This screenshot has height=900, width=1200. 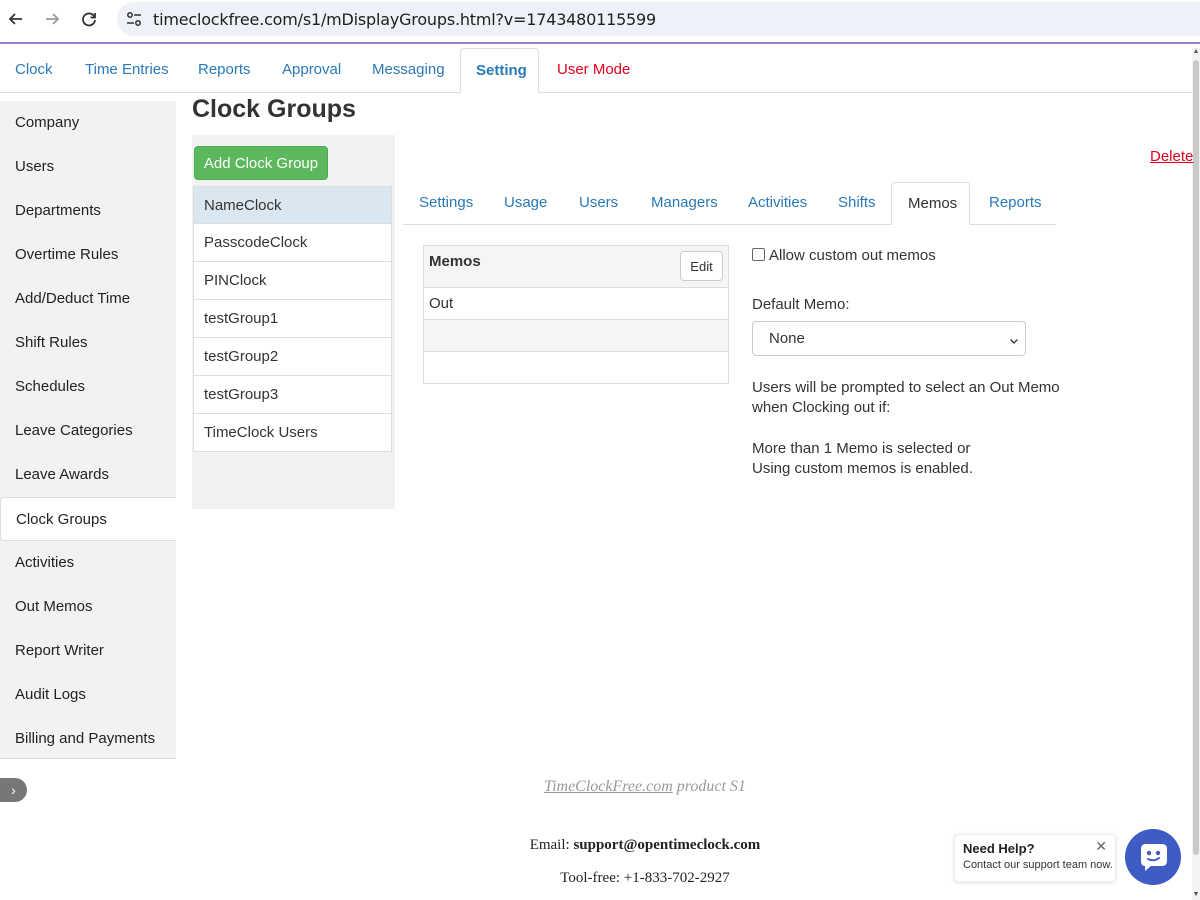 I want to click on chat-icon, so click(x=1154, y=857).